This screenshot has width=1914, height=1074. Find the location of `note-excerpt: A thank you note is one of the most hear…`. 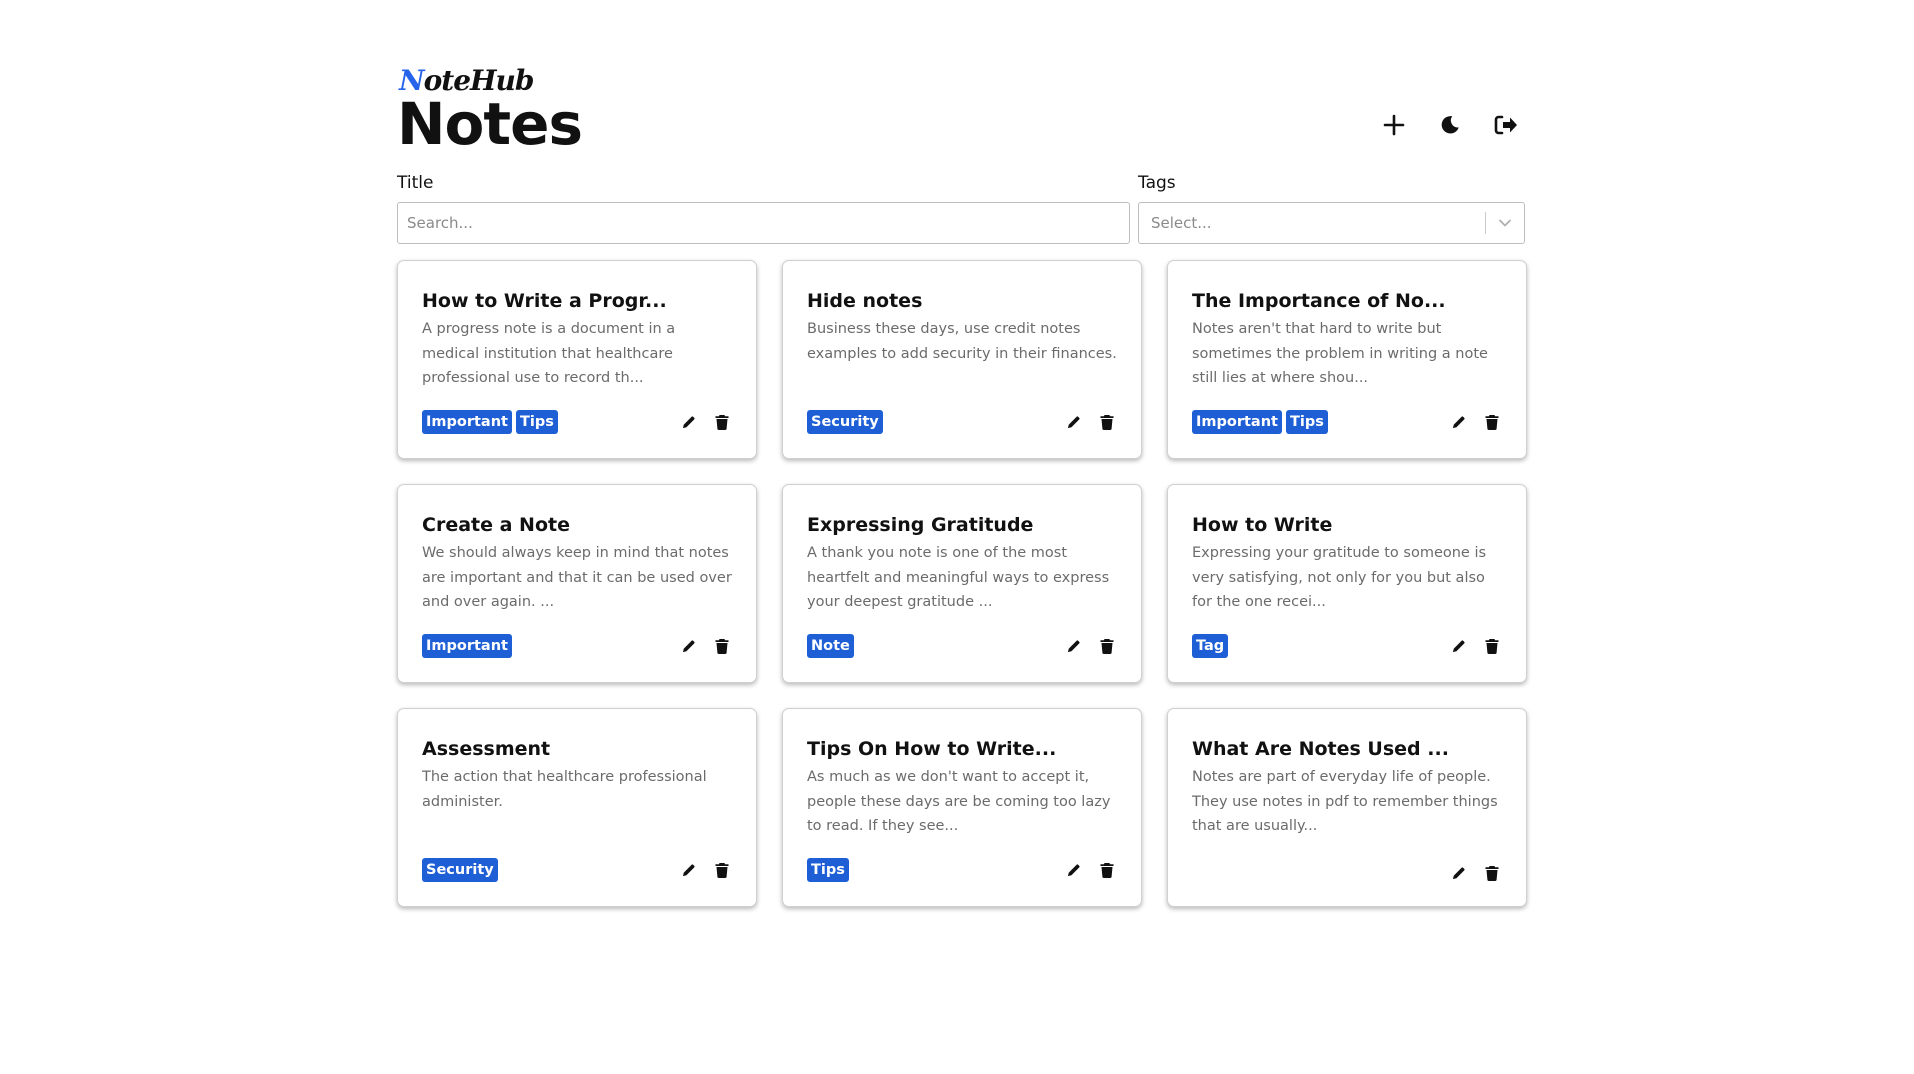

note-excerpt: A thank you note is one of the most hear… is located at coordinates (958, 577).